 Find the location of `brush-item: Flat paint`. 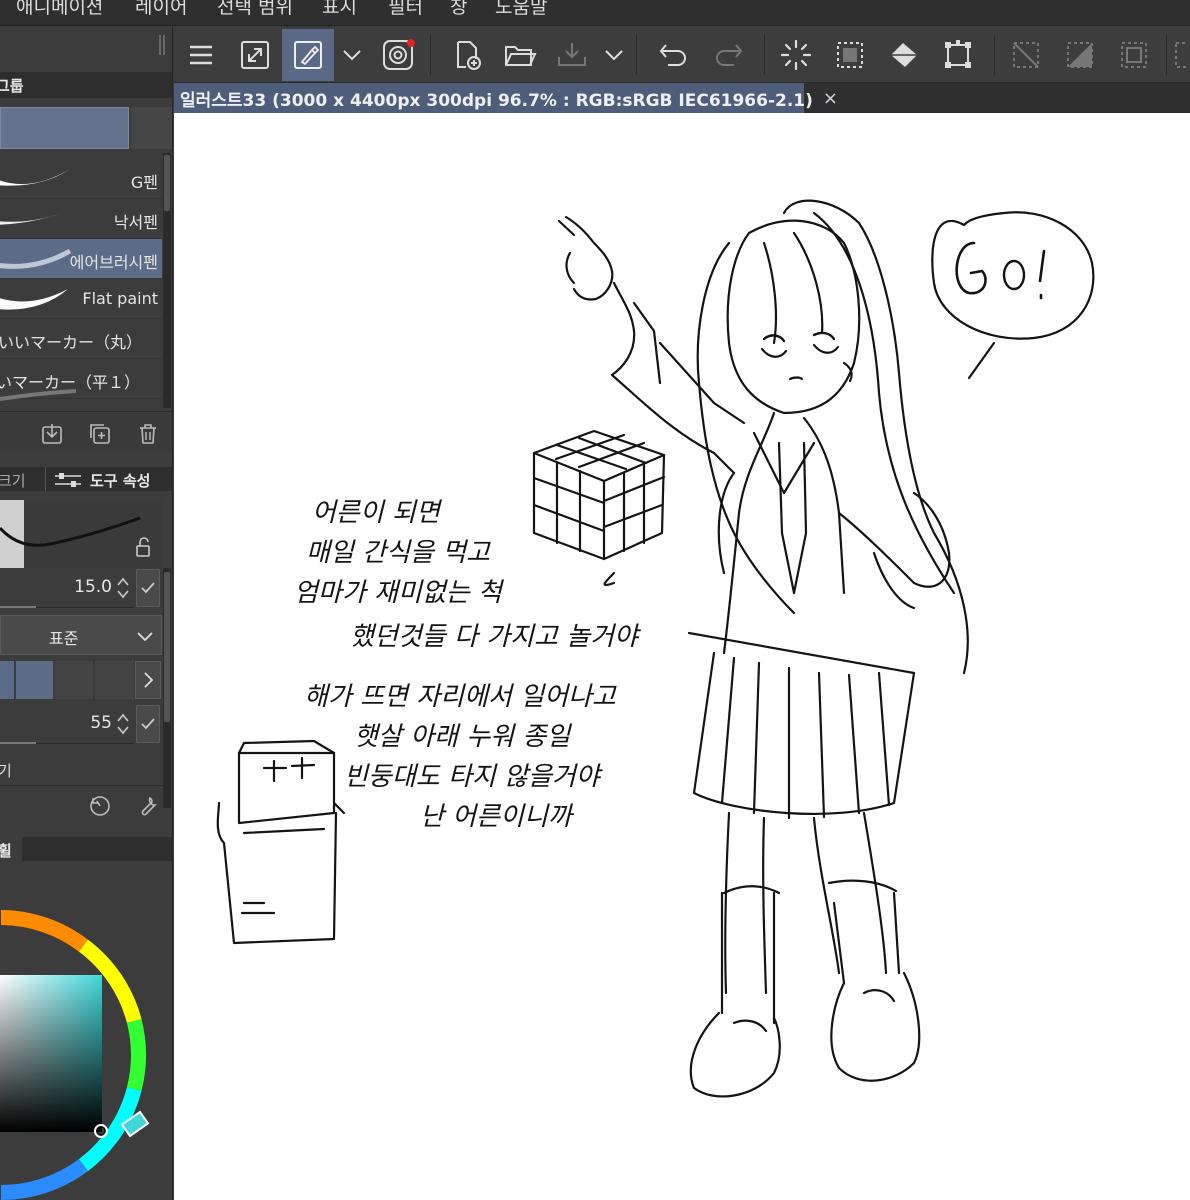

brush-item: Flat paint is located at coordinates (81, 299).